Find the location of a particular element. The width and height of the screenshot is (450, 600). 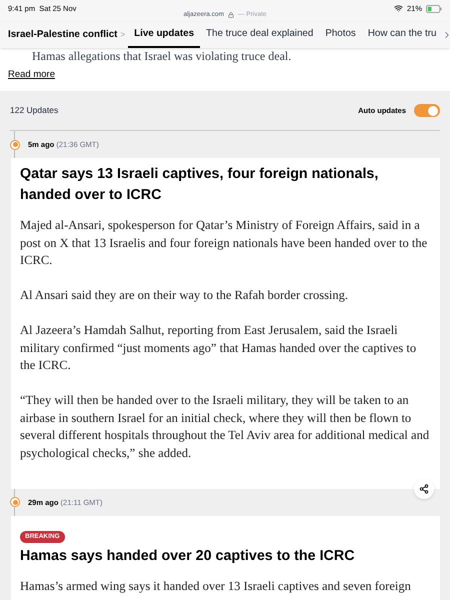

updates-count: 122 Updates is located at coordinates (34, 111).